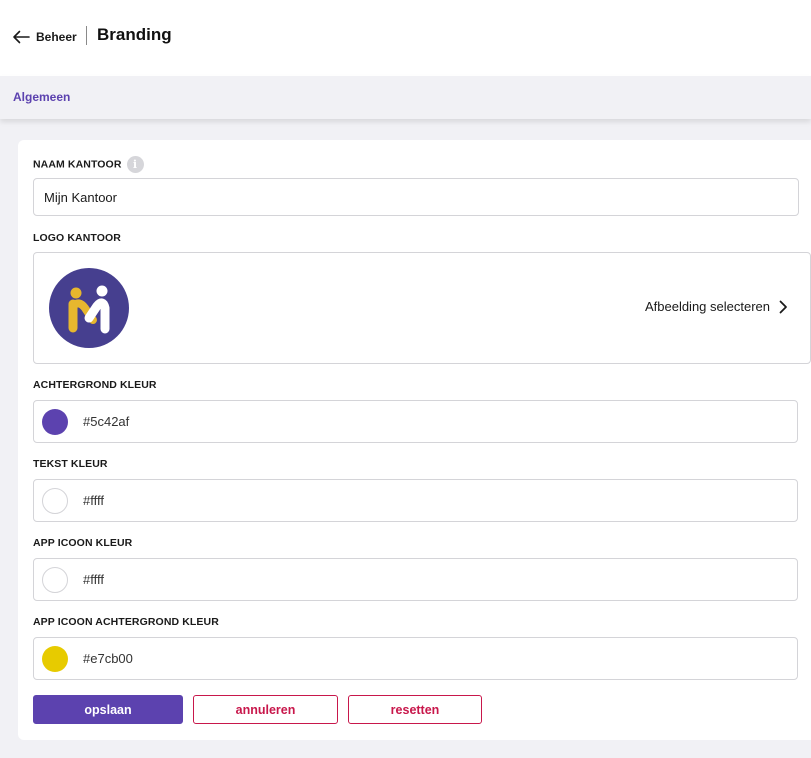 The width and height of the screenshot is (811, 758). I want to click on reset-button: resetten, so click(415, 709).